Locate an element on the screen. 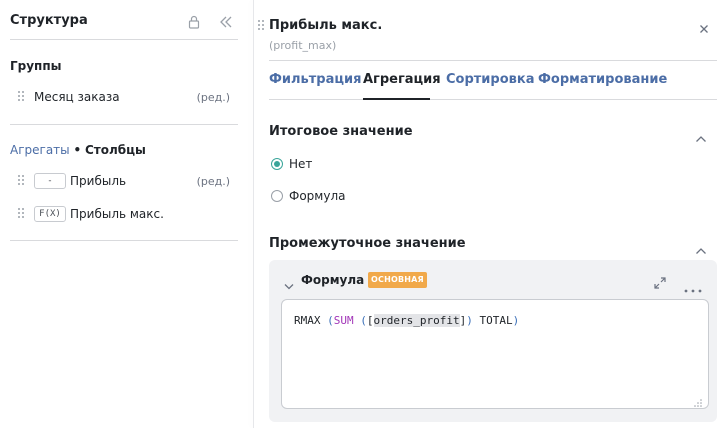 The height and width of the screenshot is (428, 727). expand-icon is located at coordinates (660, 281).